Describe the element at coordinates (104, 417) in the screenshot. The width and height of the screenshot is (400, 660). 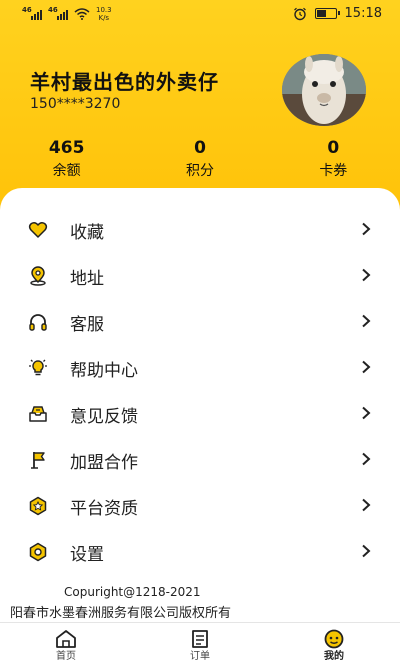
I see `menu-label: 意见反馈` at that location.